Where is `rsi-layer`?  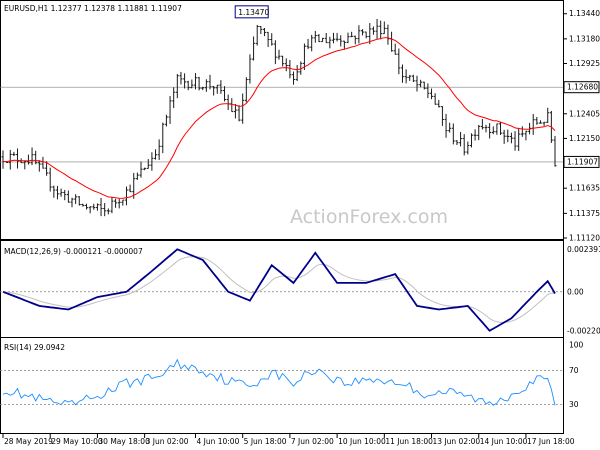
rsi-layer is located at coordinates (281, 382).